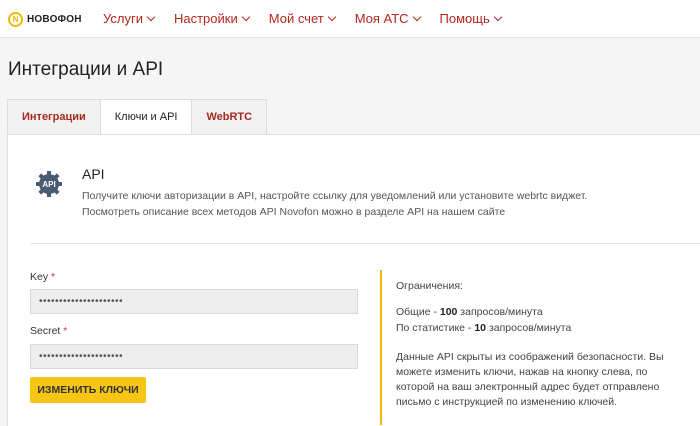  What do you see at coordinates (229, 117) in the screenshot?
I see `tab-webrtc: WebRTC` at bounding box center [229, 117].